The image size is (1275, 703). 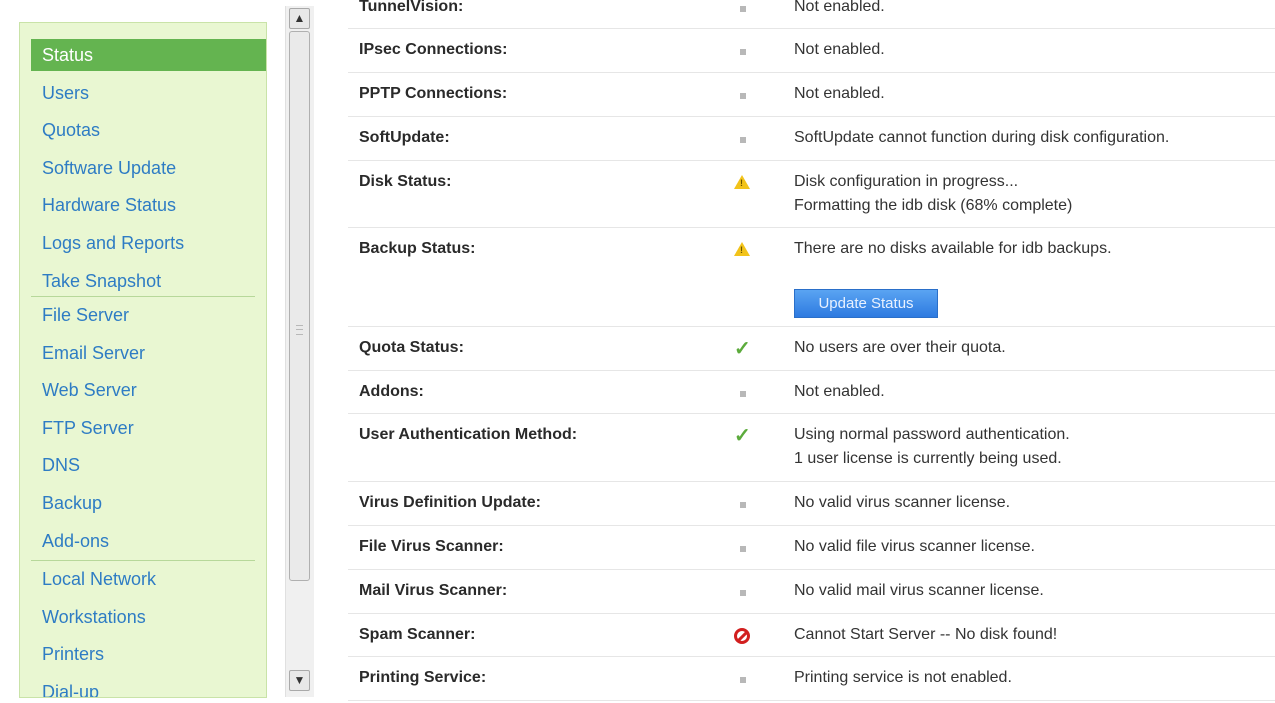 I want to click on status-row-tunnelvision: TunnelVision: Not enabled., so click(x=811, y=14).